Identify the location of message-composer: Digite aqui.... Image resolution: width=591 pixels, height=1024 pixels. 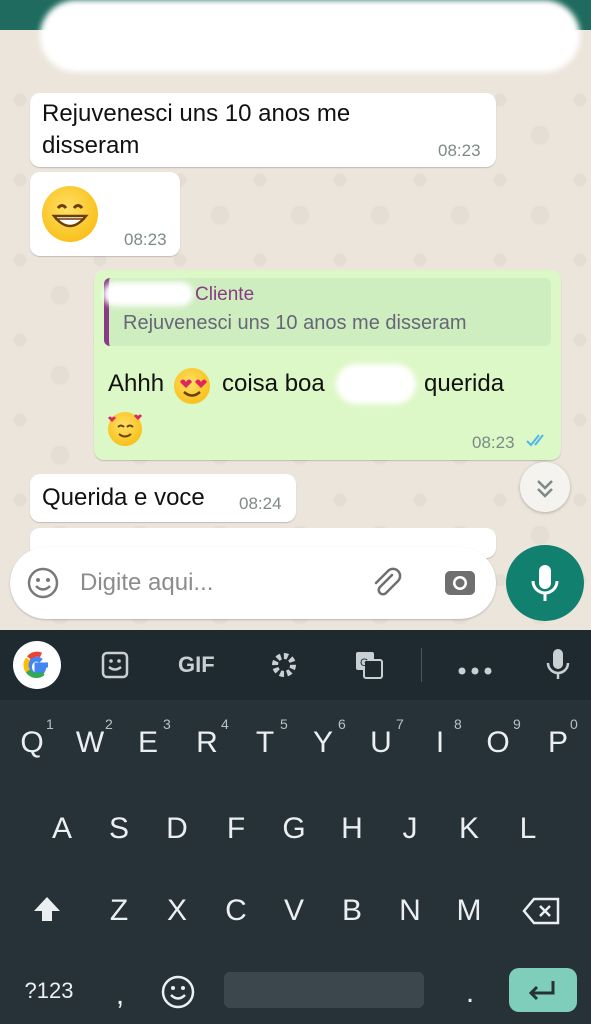
(253, 583).